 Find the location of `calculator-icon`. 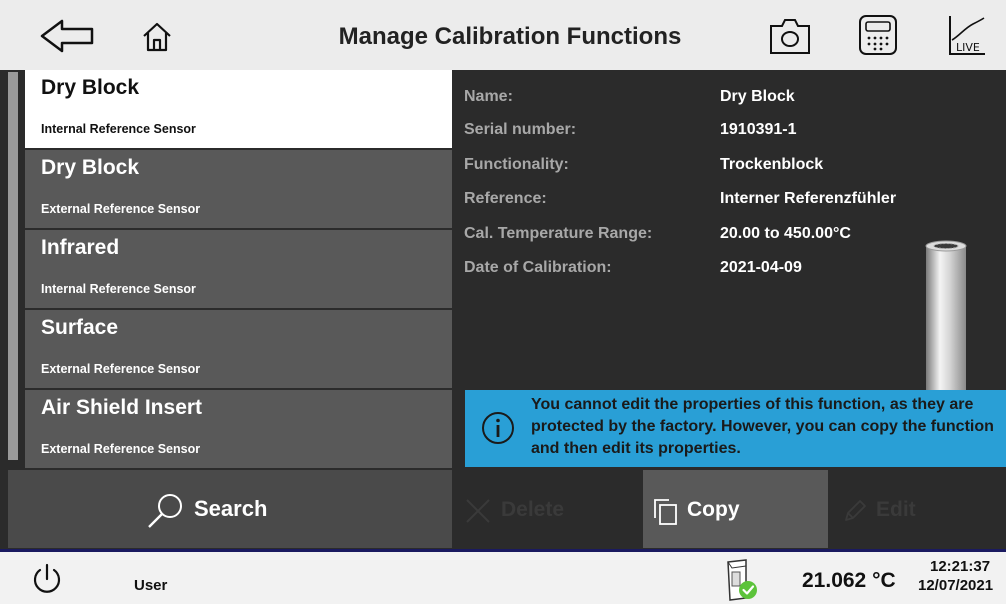

calculator-icon is located at coordinates (878, 35).